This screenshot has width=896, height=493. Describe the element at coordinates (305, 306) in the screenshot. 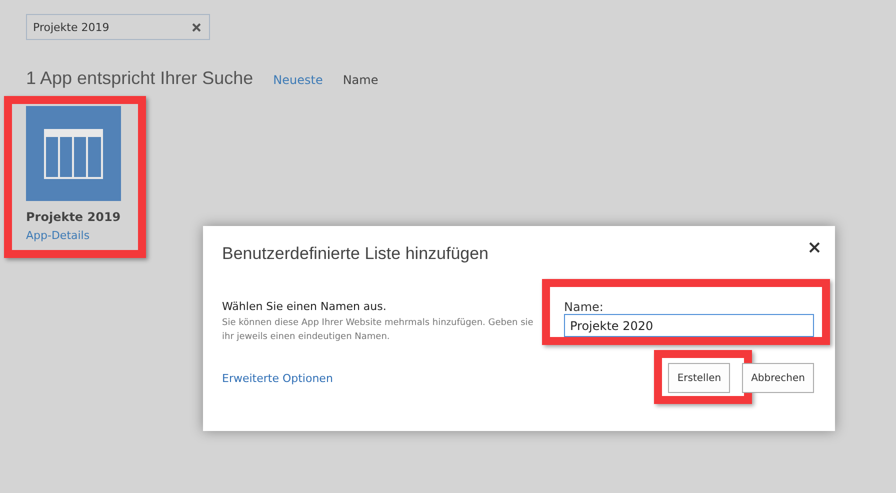

I see `section-title: Wählen Sie einen Namen aus.` at that location.